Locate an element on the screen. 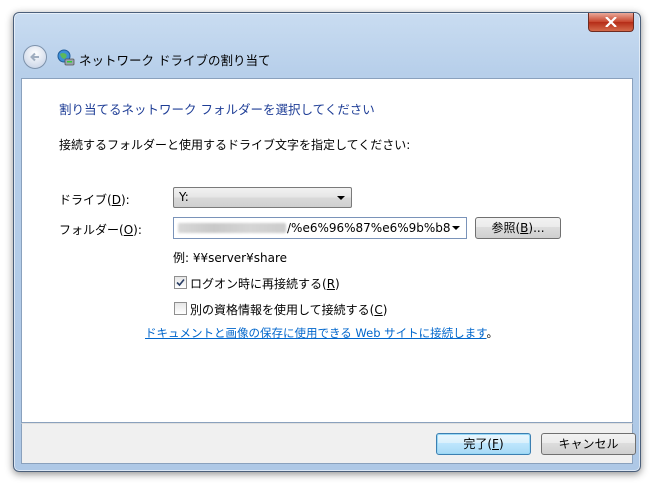 The image size is (658, 491). reconnect-checkbox is located at coordinates (180, 282).